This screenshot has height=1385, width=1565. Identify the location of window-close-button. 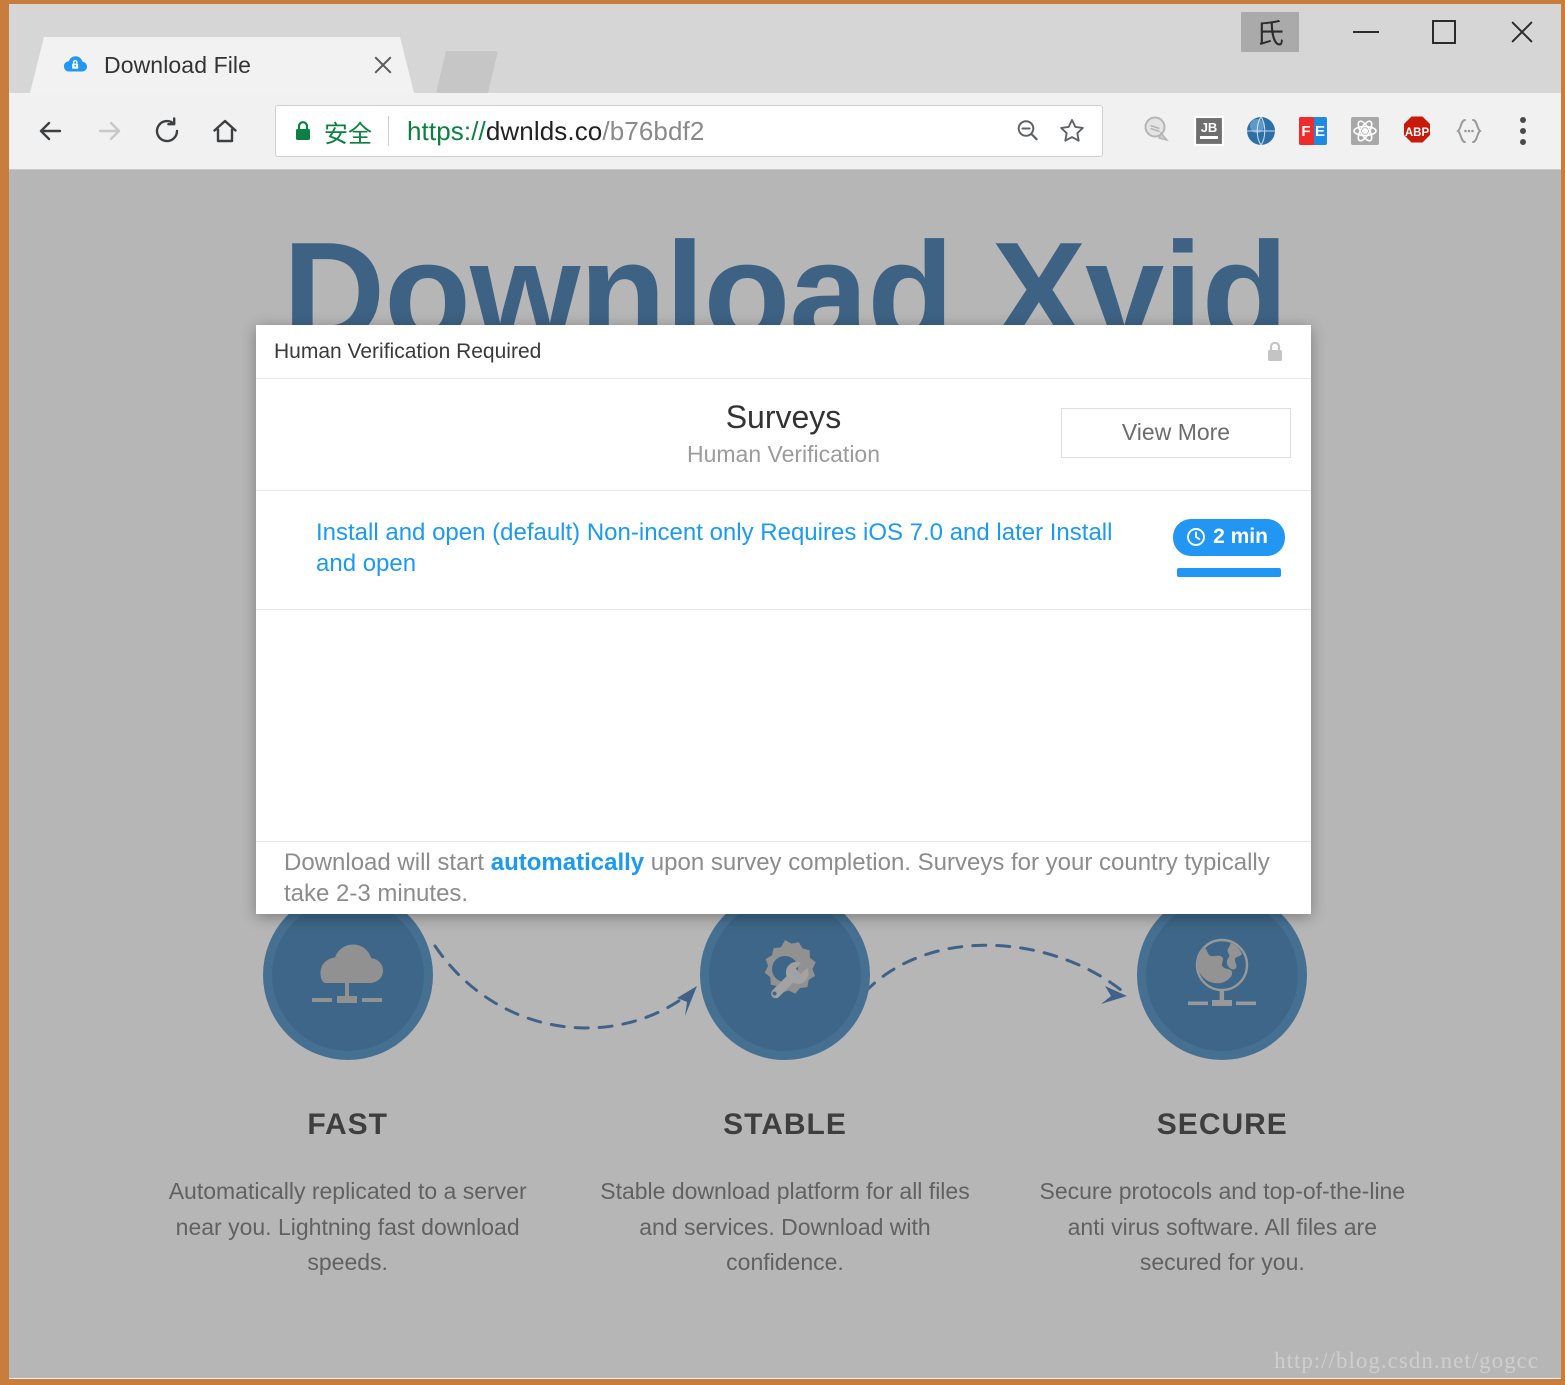
(1522, 32).